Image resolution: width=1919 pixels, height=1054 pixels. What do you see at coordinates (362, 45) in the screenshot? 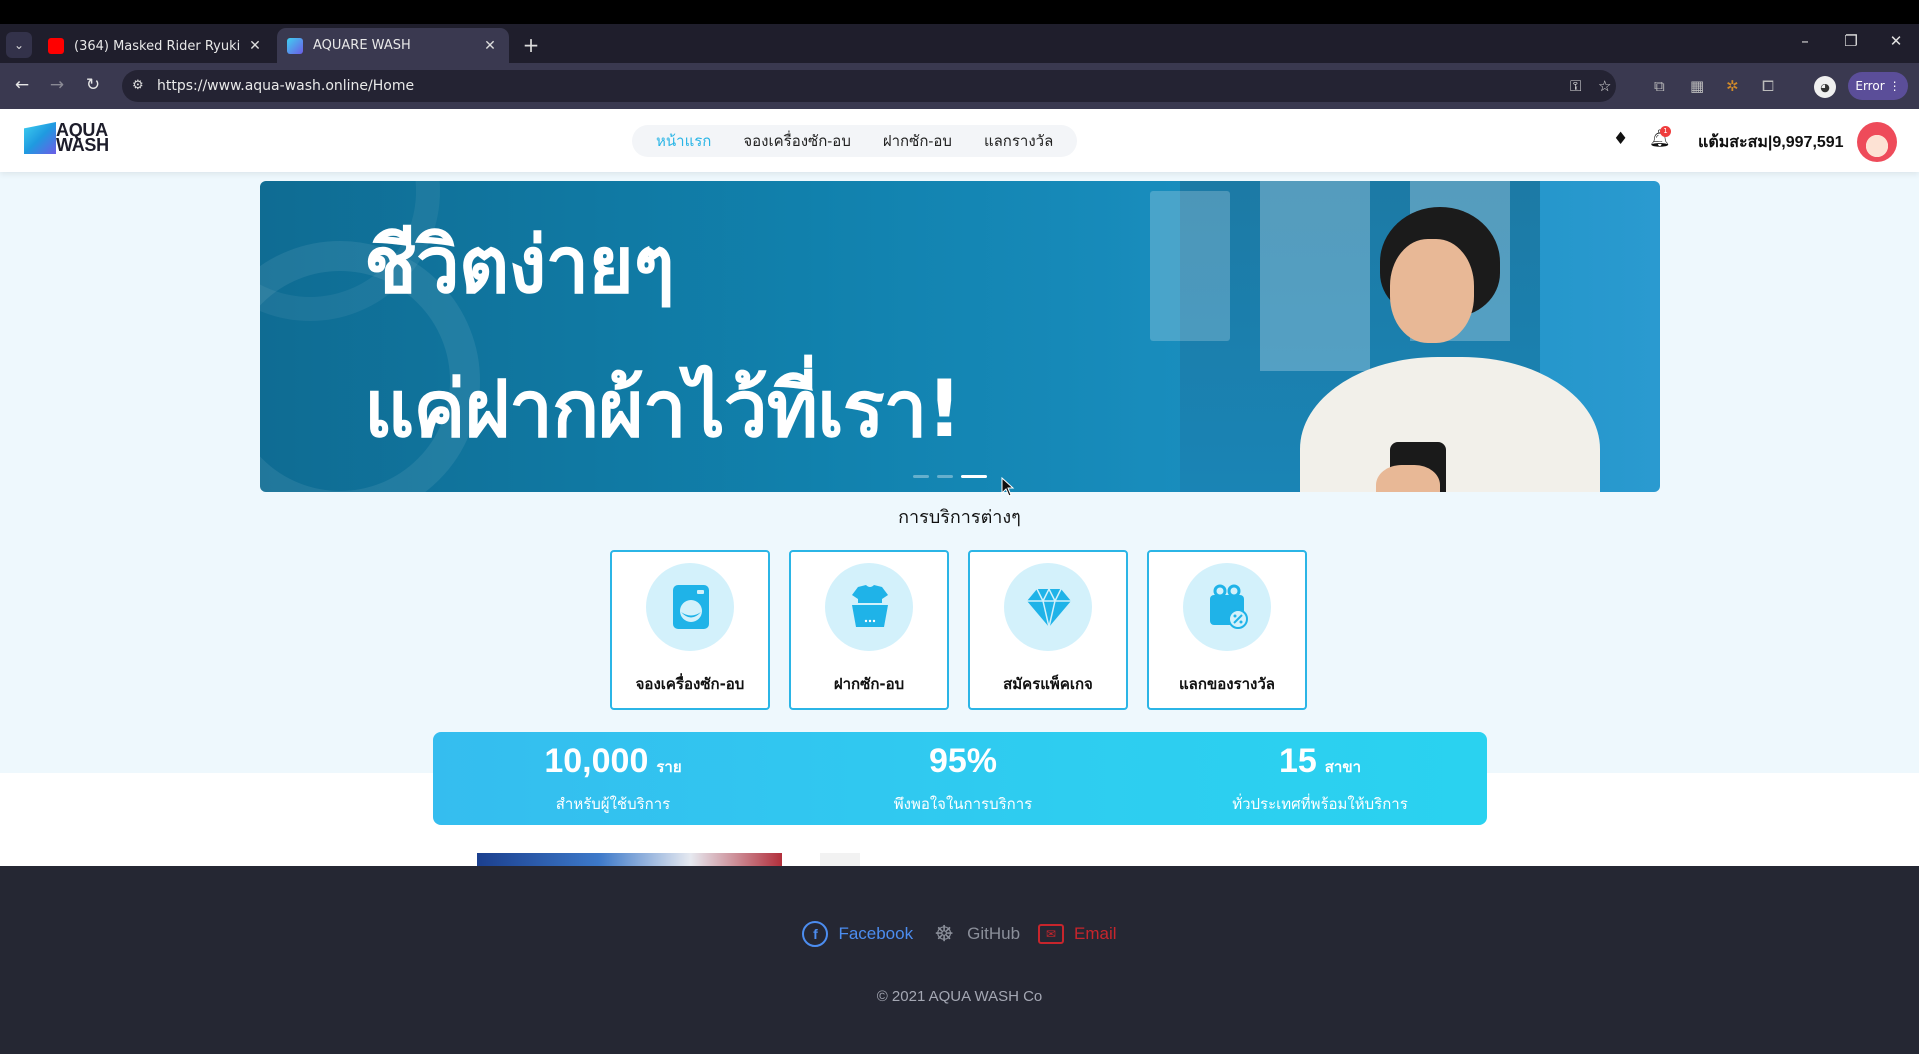
I see `tab-title: AQUARE WASH` at bounding box center [362, 45].